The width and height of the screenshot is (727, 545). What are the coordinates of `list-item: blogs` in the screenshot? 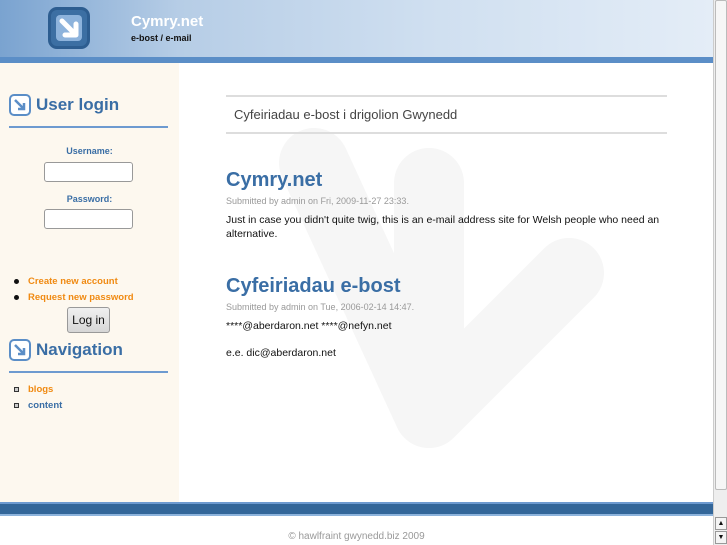 It's located at (33, 389).